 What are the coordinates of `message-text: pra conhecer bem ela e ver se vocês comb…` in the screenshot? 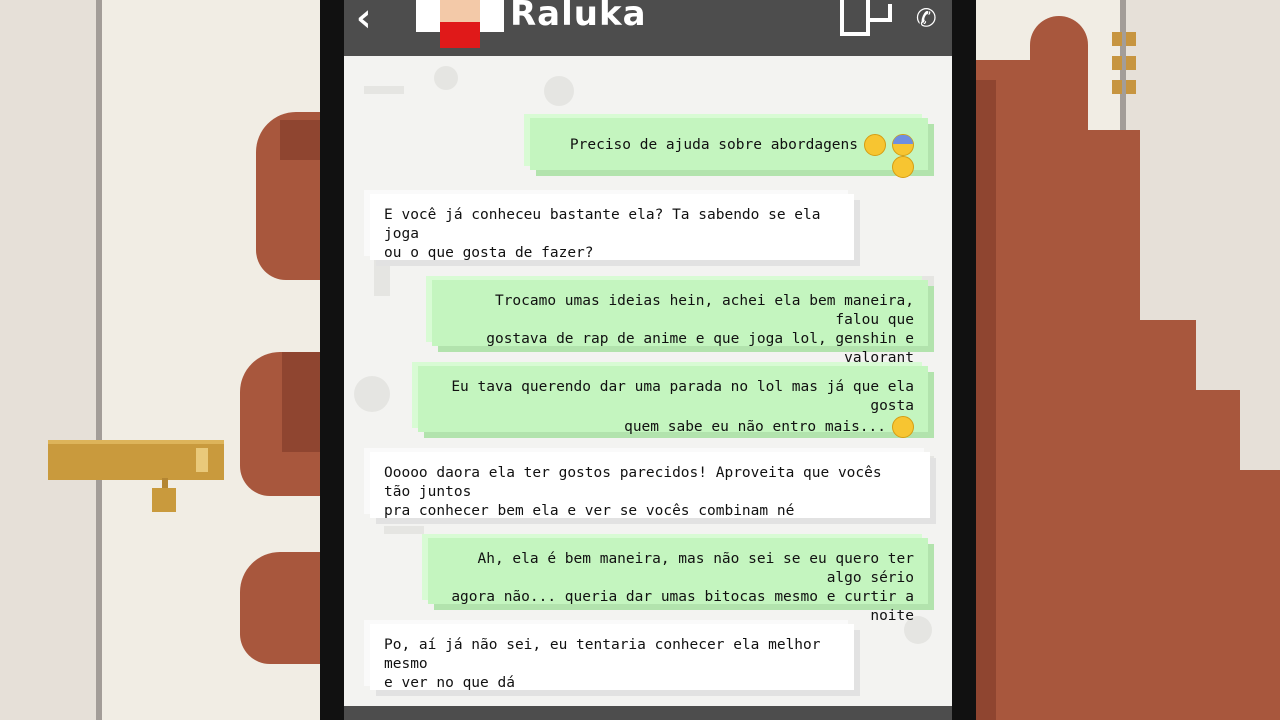 It's located at (589, 511).